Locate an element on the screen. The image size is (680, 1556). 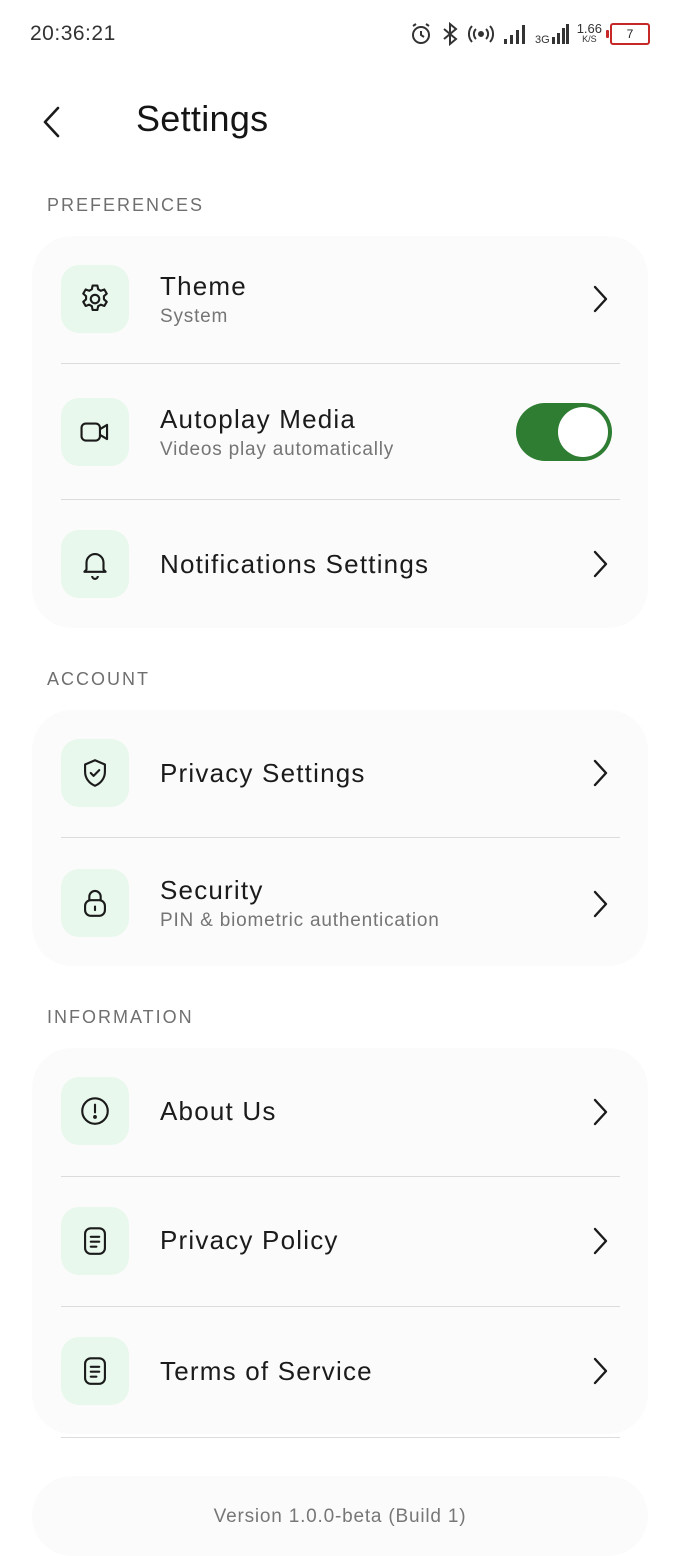
lock-icon is located at coordinates (95, 903).